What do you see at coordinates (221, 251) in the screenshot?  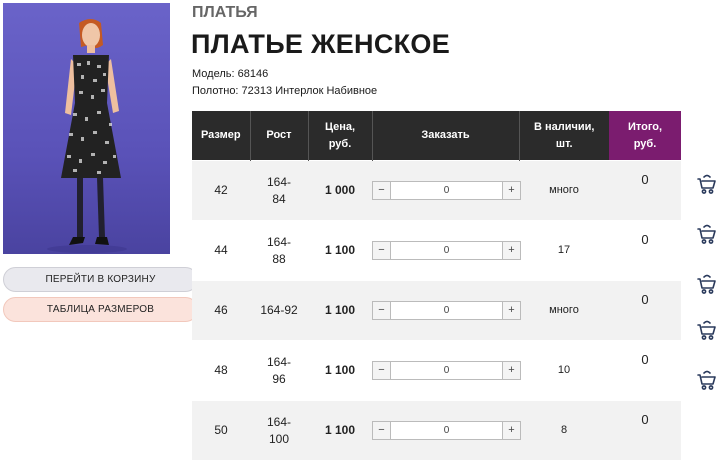 I see `cell-size: 44` at bounding box center [221, 251].